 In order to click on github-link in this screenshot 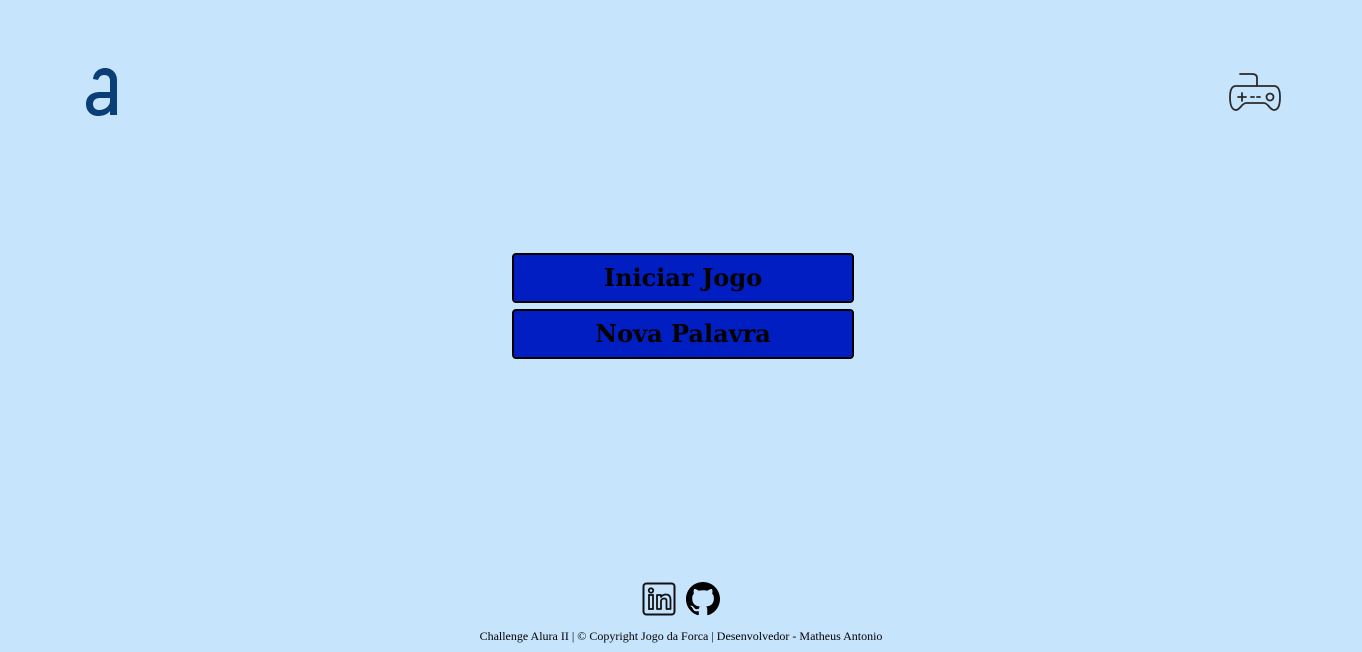, I will do `click(703, 599)`.